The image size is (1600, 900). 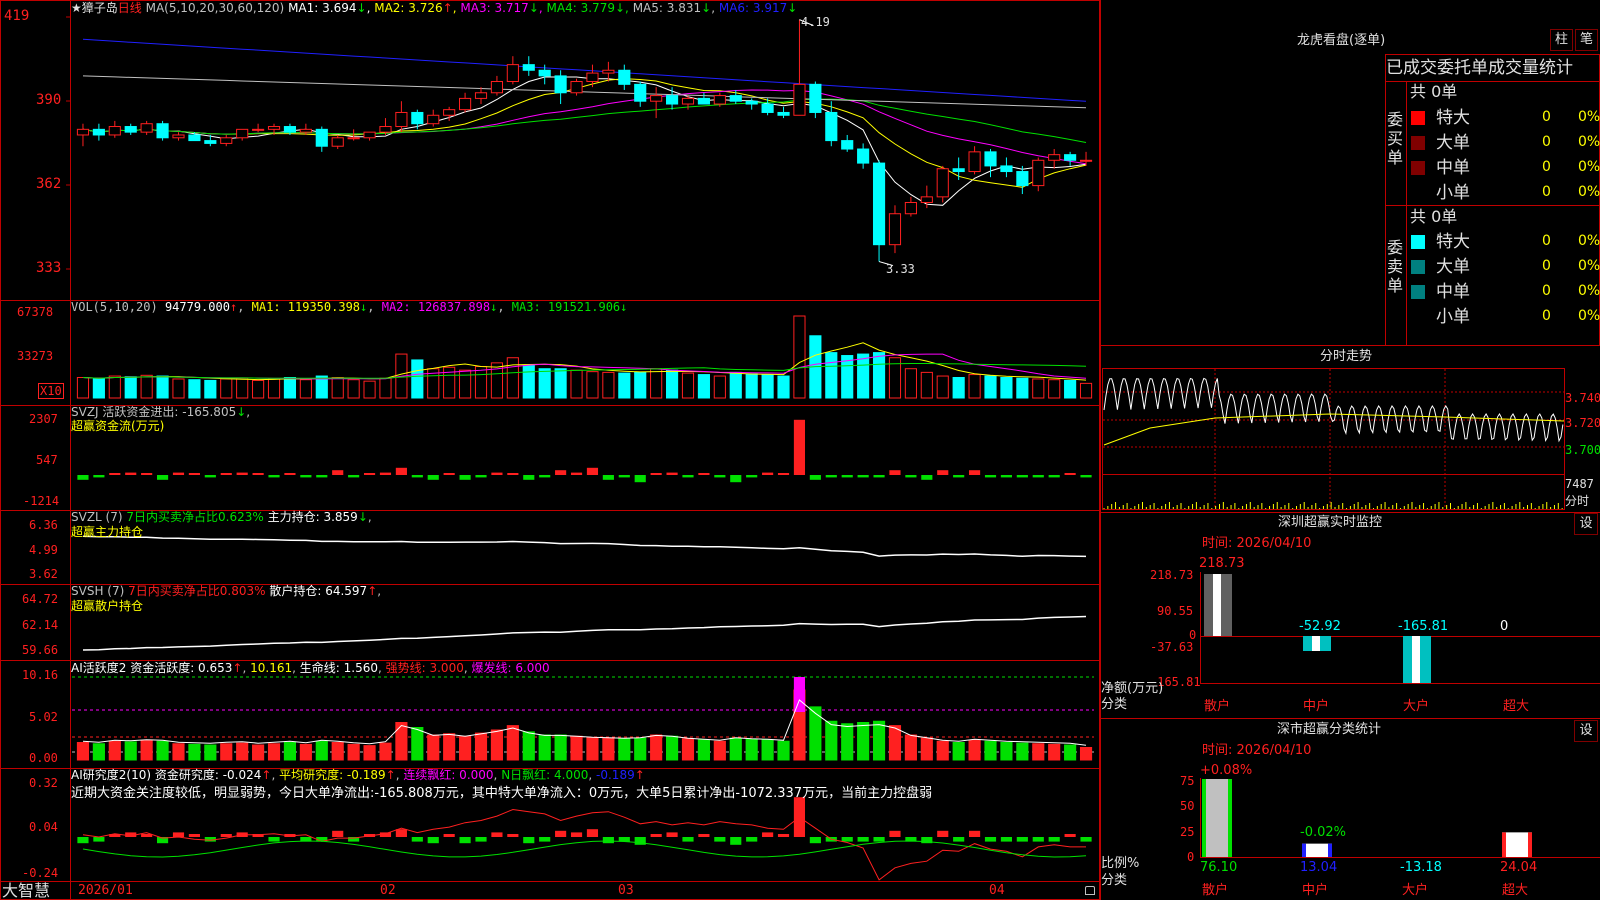 I want to click on svzl-subtitle: 超赢主力持仓, so click(x=107, y=532).